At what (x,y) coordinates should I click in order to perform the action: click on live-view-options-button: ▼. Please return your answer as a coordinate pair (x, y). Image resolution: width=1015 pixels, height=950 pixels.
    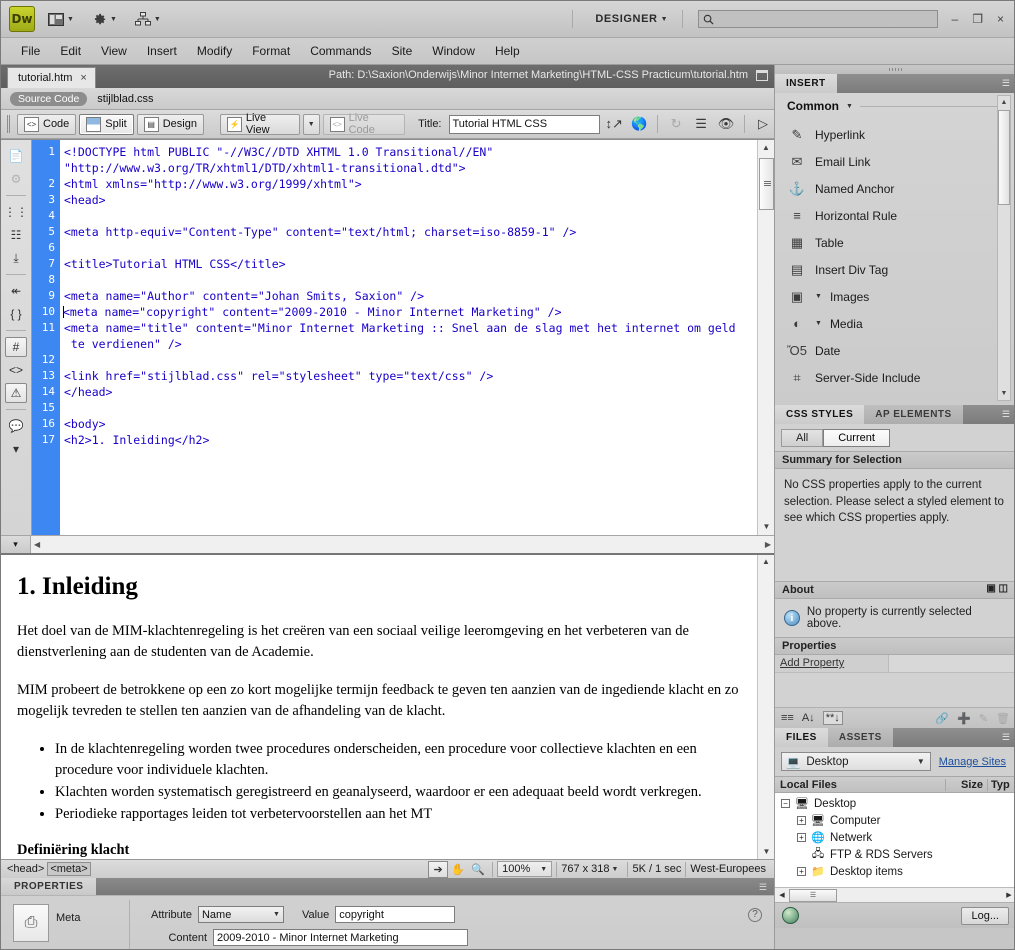
    Looking at the image, I should click on (311, 124).